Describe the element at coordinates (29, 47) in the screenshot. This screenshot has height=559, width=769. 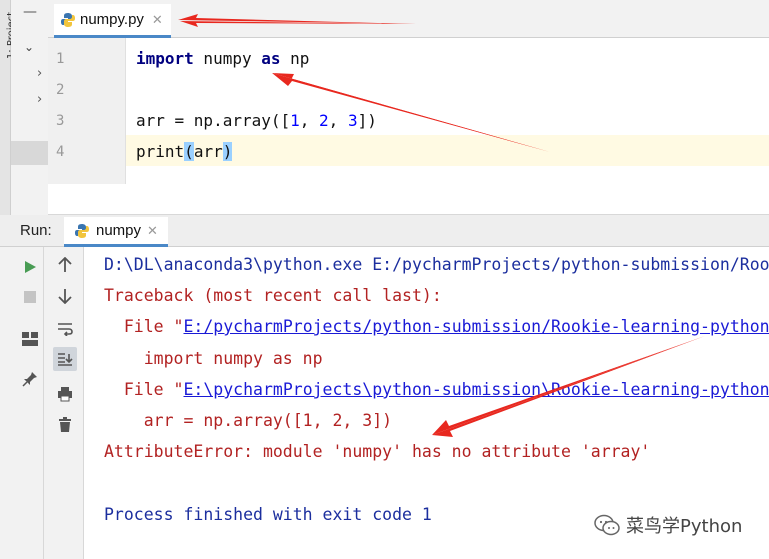
I see `chevron-down-icon: ⌄` at that location.